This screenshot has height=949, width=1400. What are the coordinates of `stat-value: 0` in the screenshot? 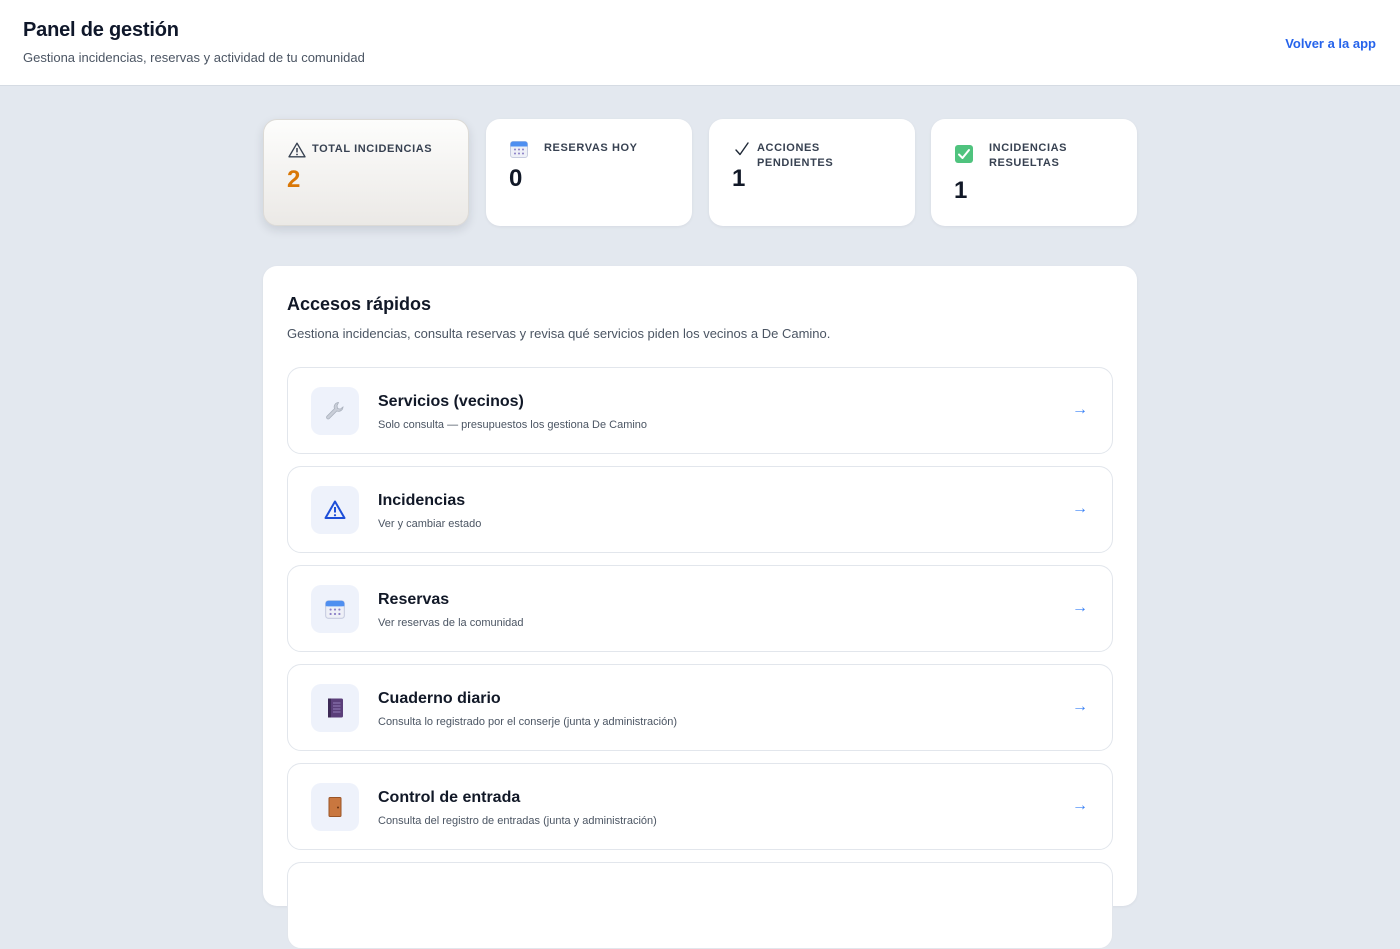 It's located at (516, 178).